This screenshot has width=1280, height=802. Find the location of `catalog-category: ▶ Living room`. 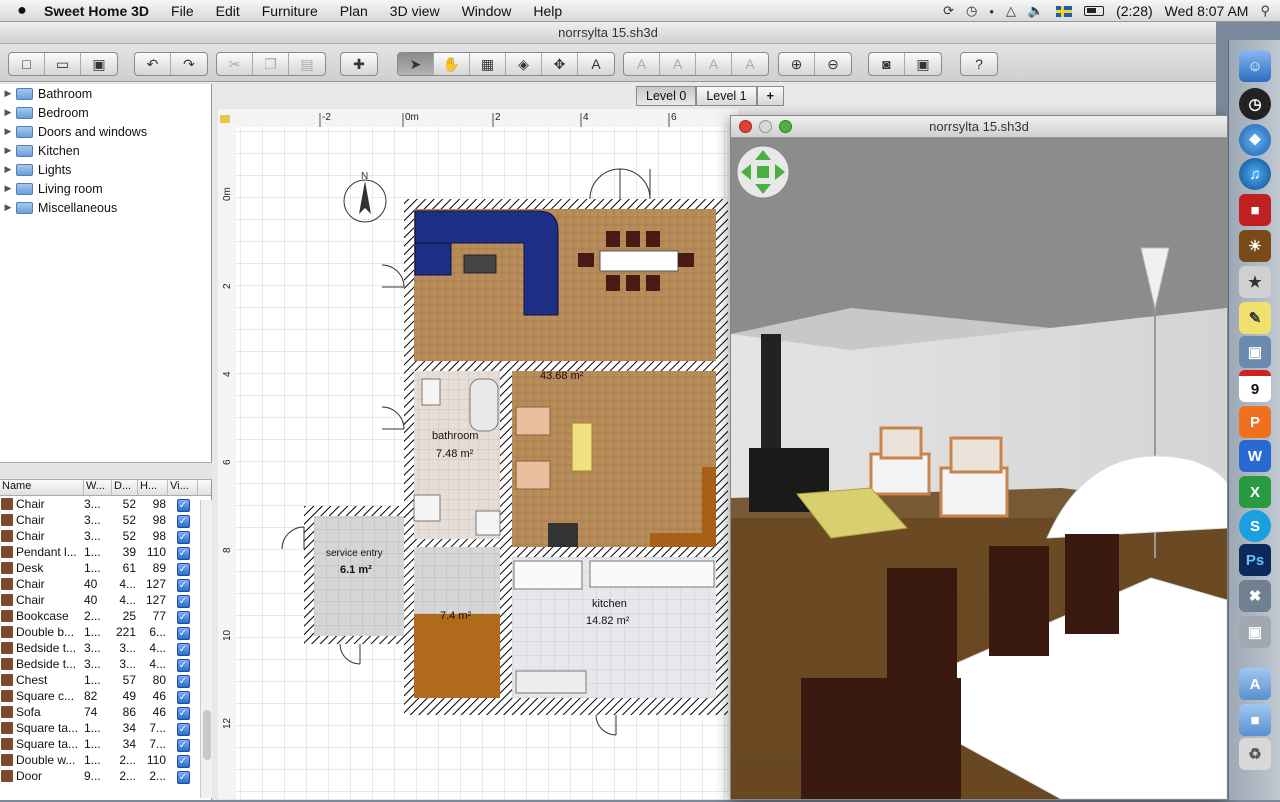

catalog-category: ▶ Living room is located at coordinates (105, 188).